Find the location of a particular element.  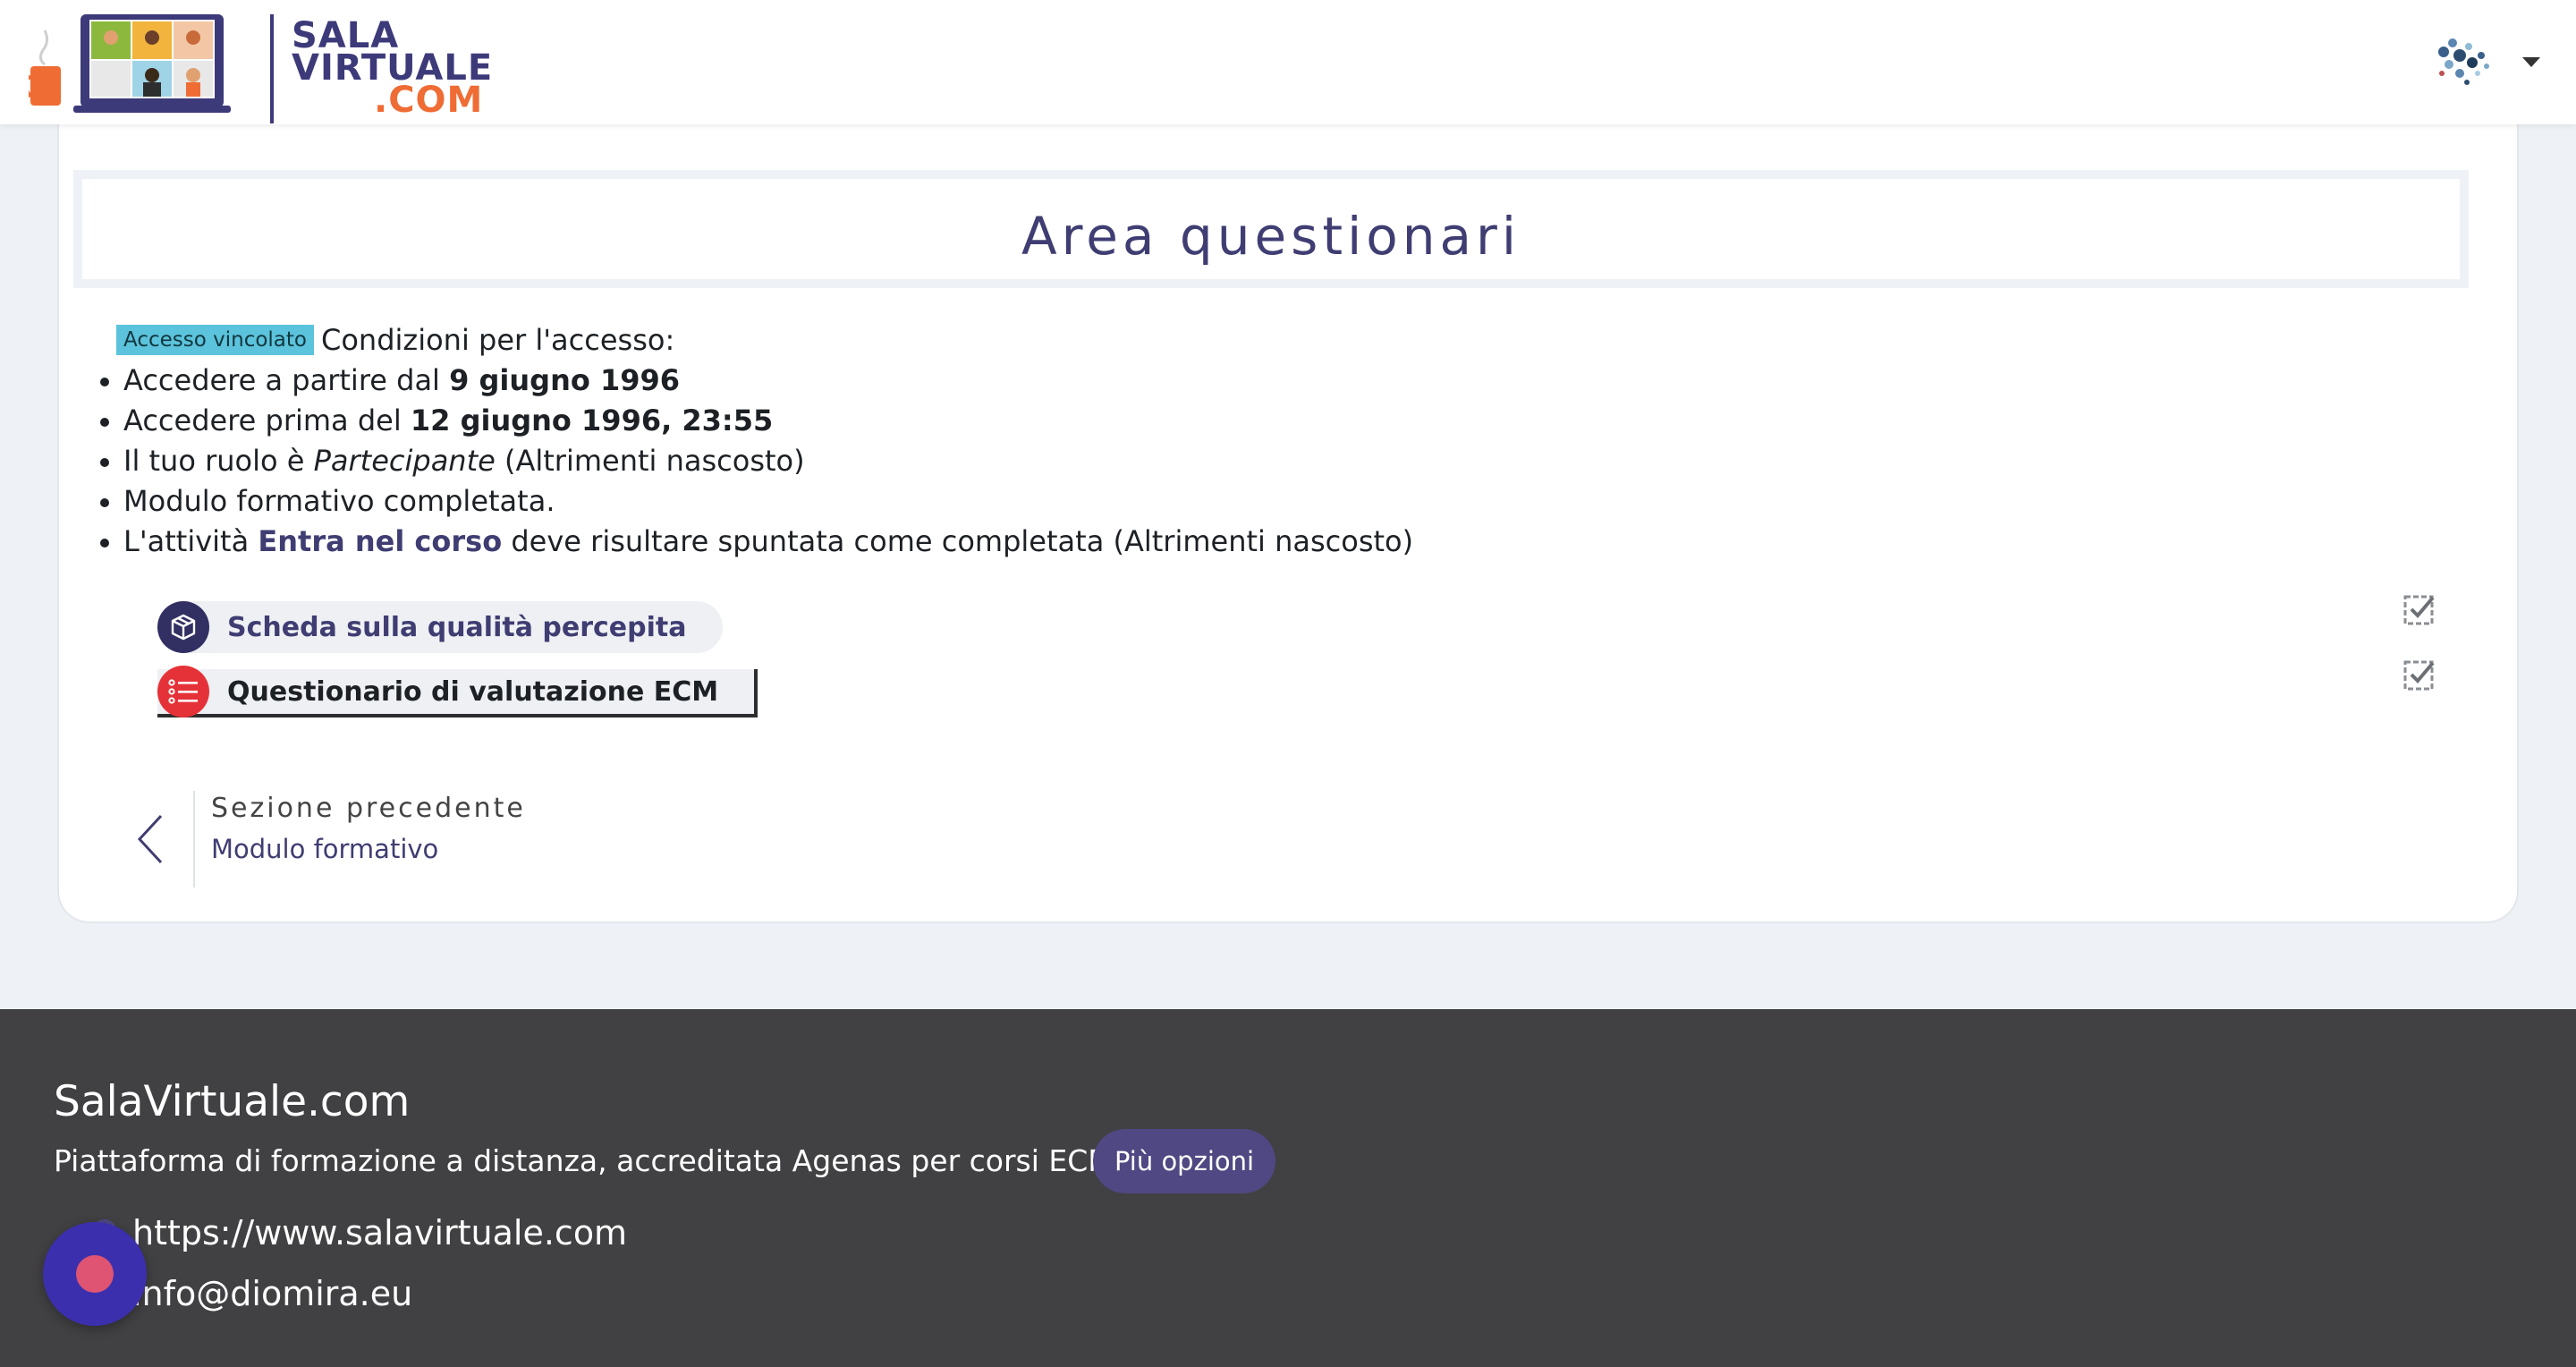

logo-laptop-icon is located at coordinates (126, 64).